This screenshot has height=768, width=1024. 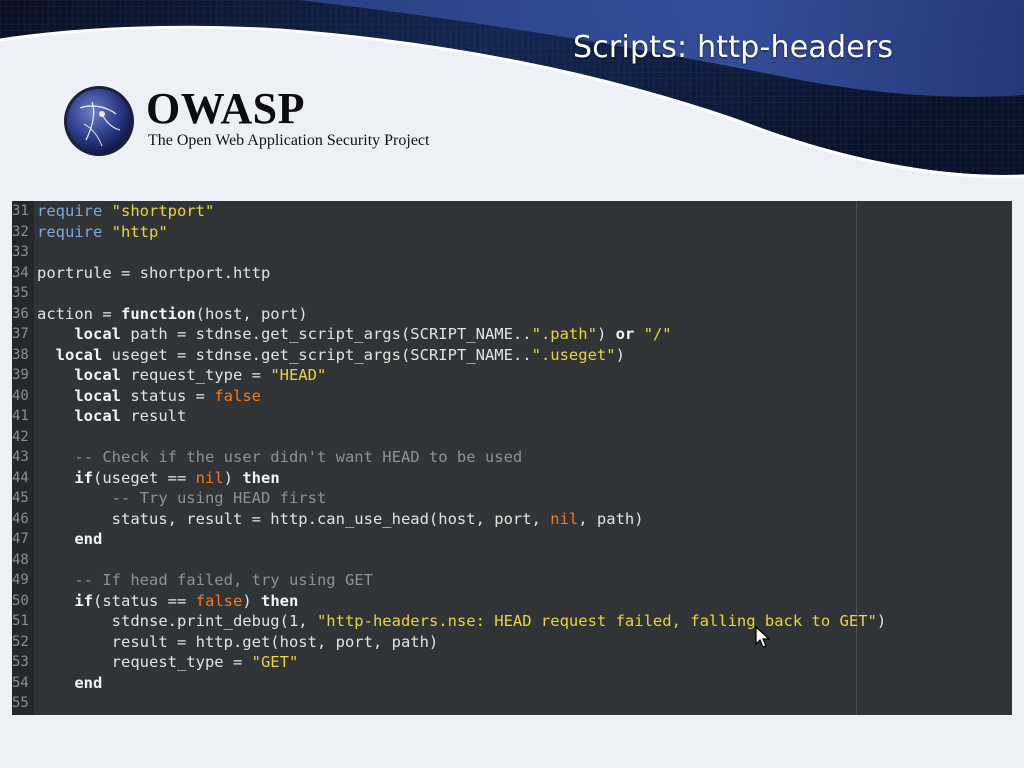 What do you see at coordinates (20, 682) in the screenshot?
I see `line-number: 54` at bounding box center [20, 682].